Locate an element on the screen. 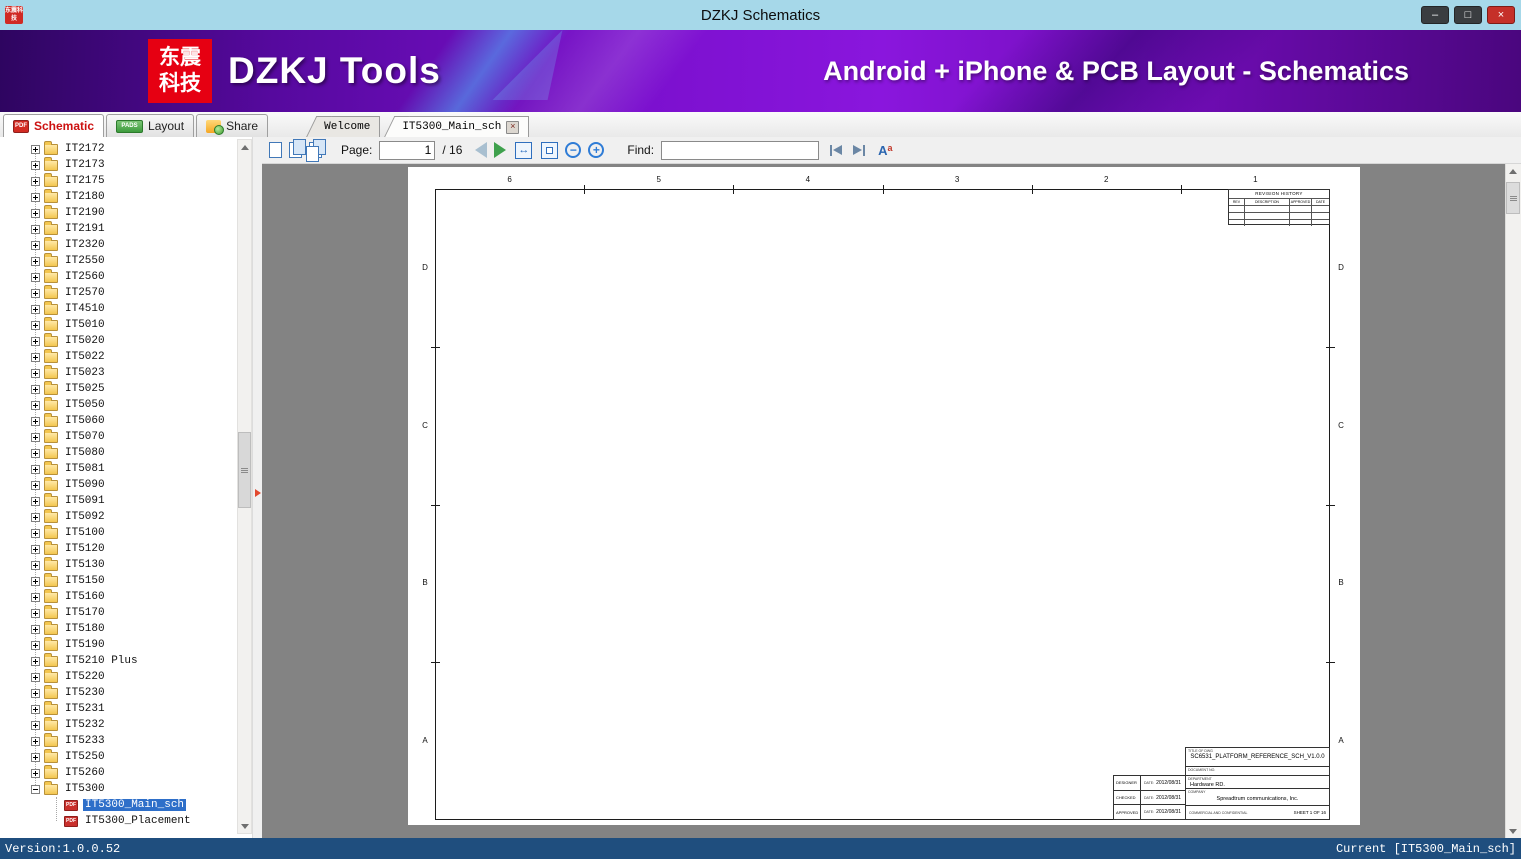  maximize-button: □ is located at coordinates (1468, 15).